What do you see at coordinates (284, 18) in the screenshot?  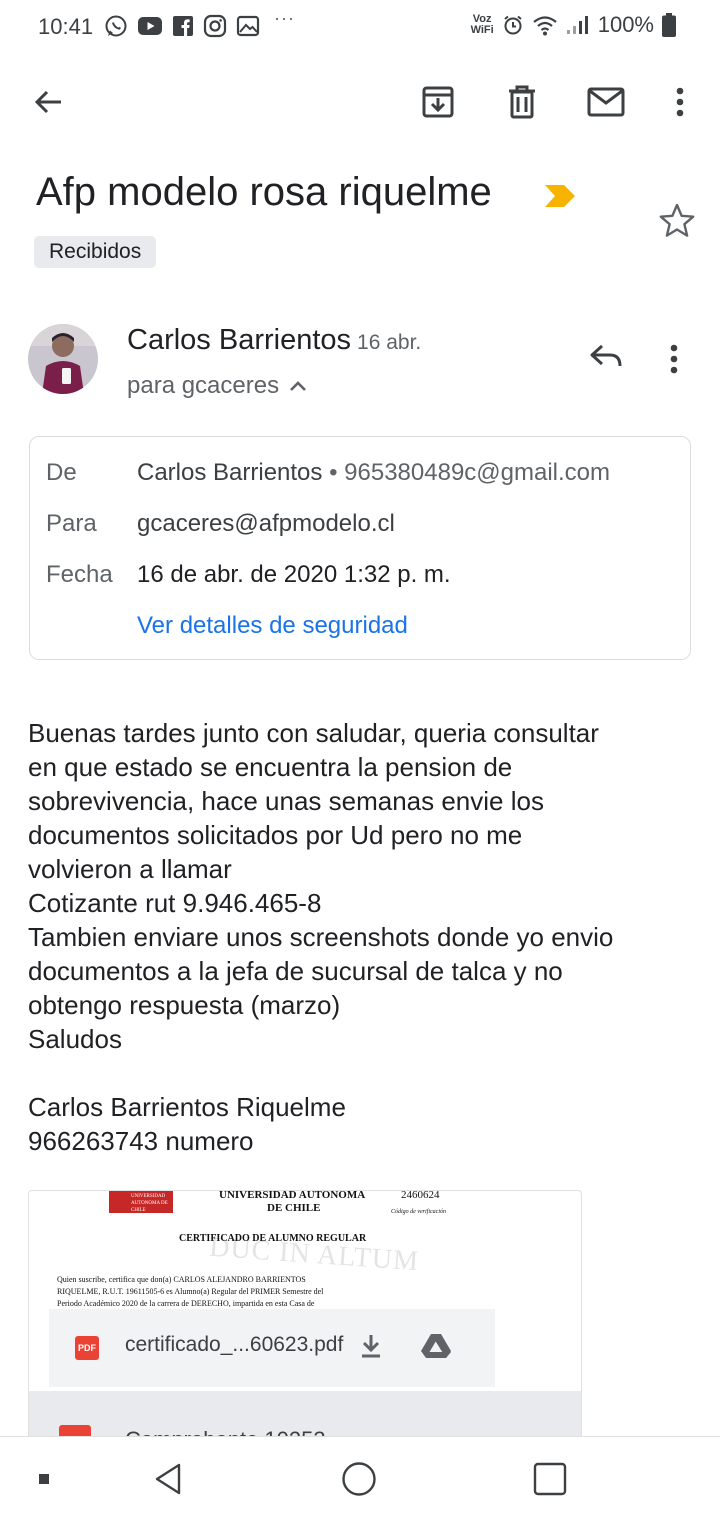 I see `more-notifications-icon: ···` at bounding box center [284, 18].